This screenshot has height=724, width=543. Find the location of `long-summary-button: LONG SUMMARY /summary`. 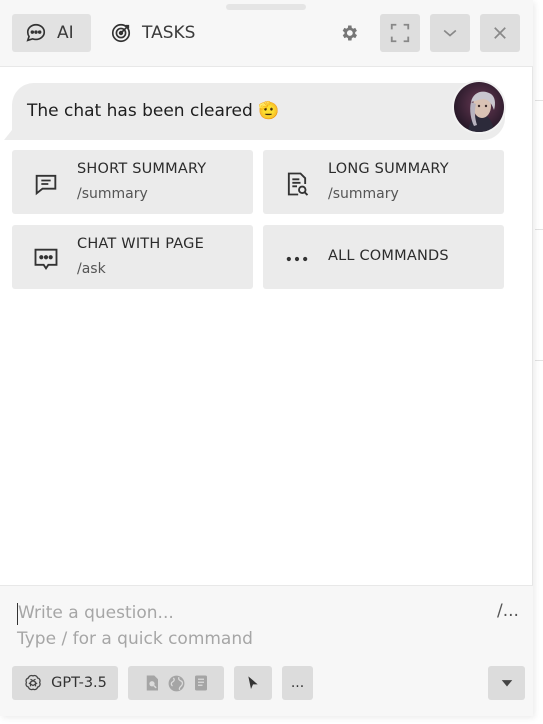

long-summary-button: LONG SUMMARY /summary is located at coordinates (383, 182).